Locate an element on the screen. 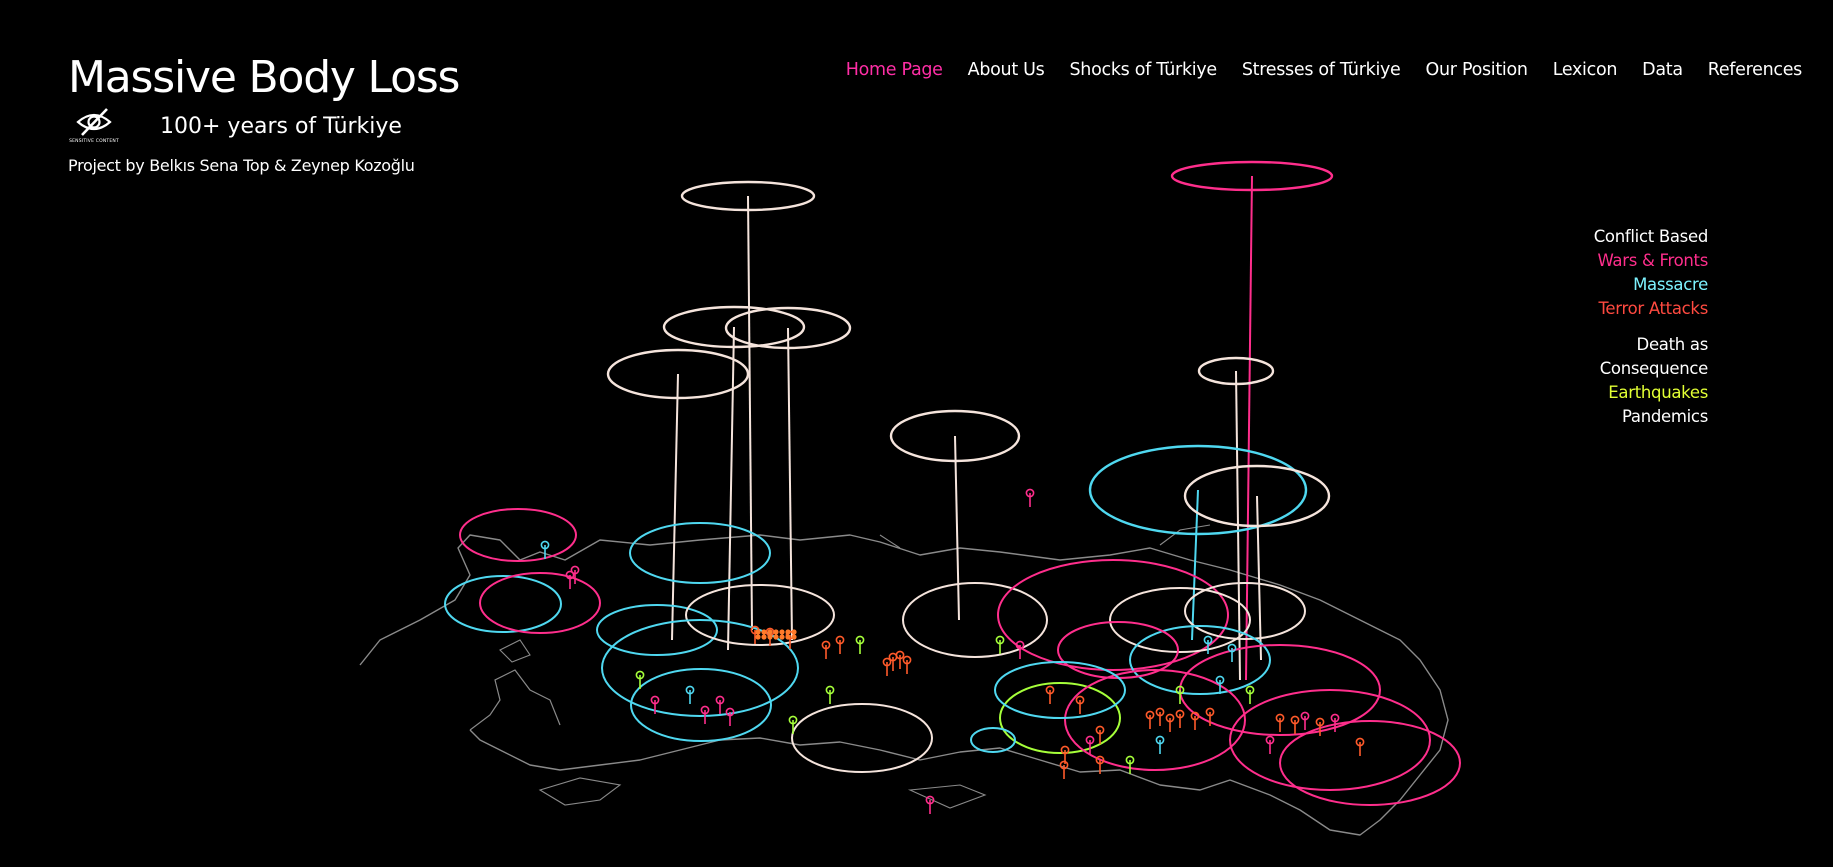 The image size is (1833, 867). nav-references: References is located at coordinates (1755, 70).